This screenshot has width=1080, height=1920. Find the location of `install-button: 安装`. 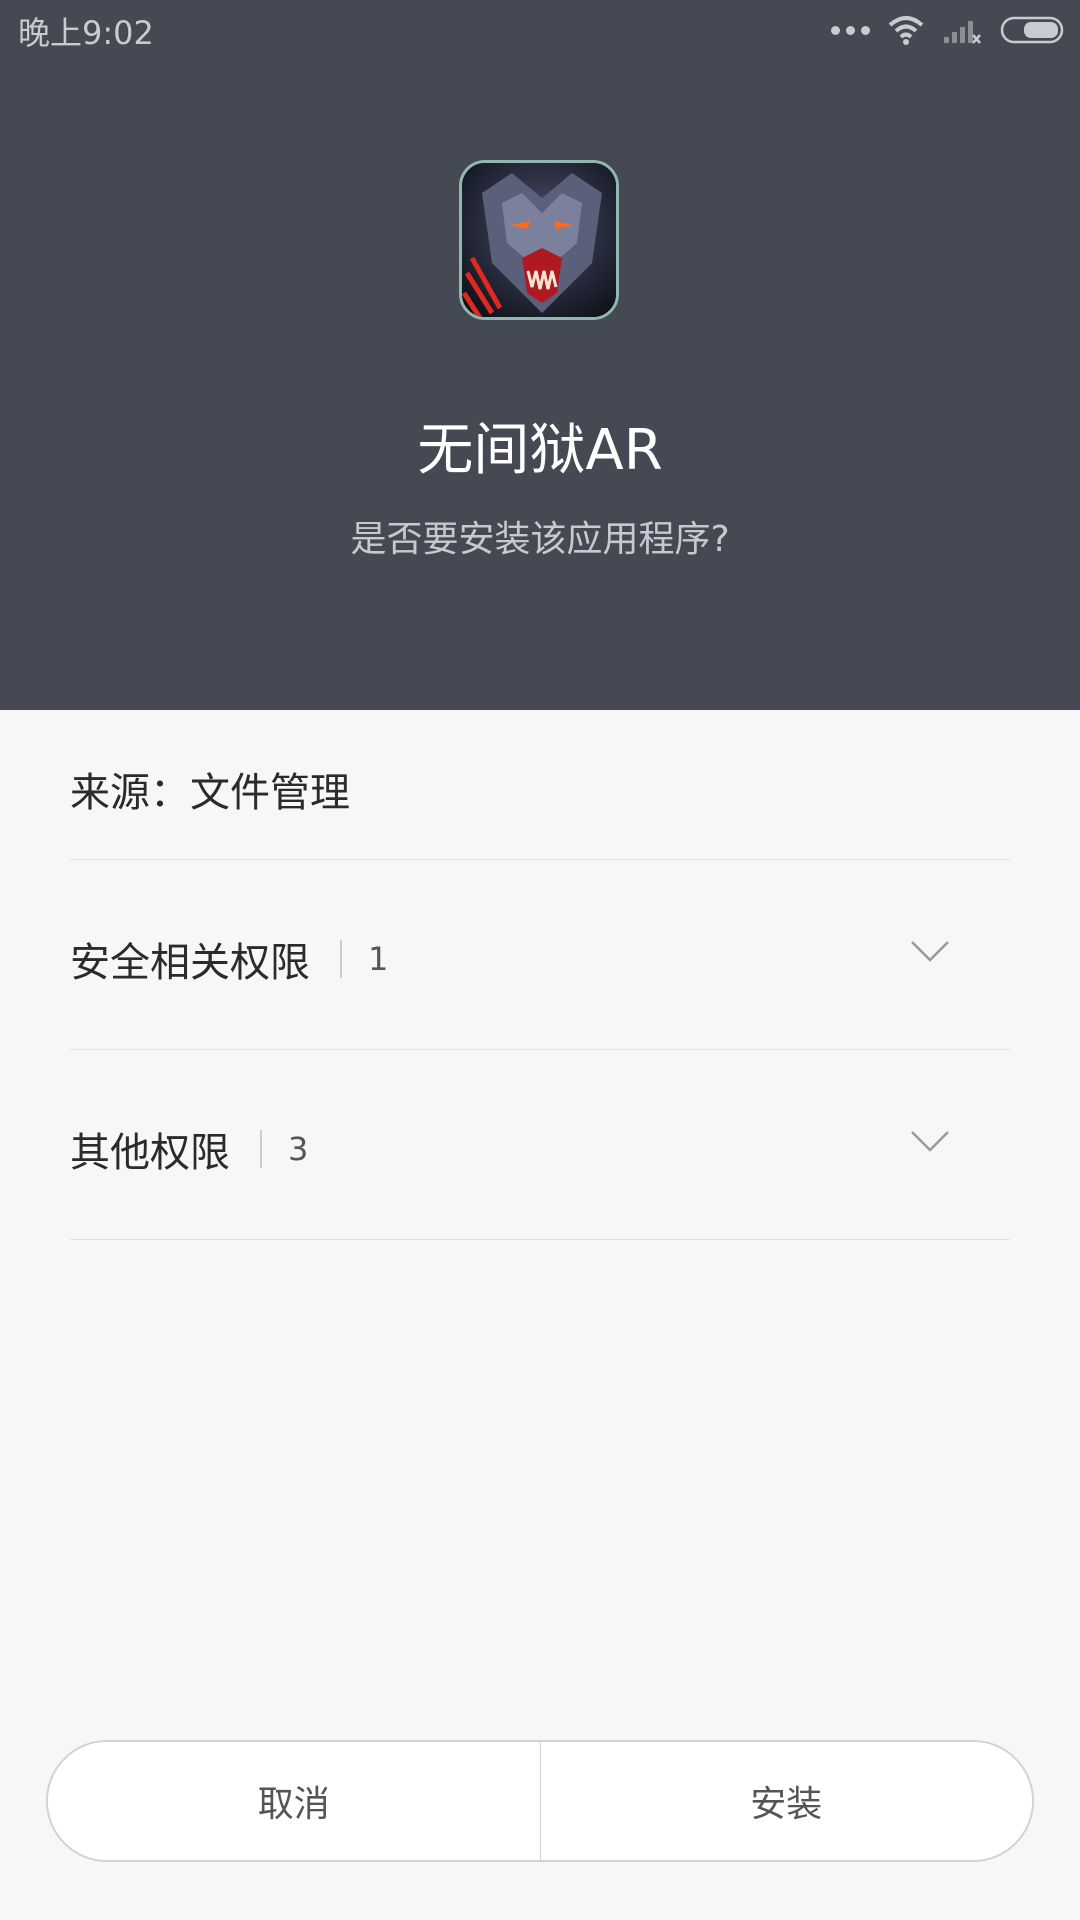

install-button: 安装 is located at coordinates (786, 1801).